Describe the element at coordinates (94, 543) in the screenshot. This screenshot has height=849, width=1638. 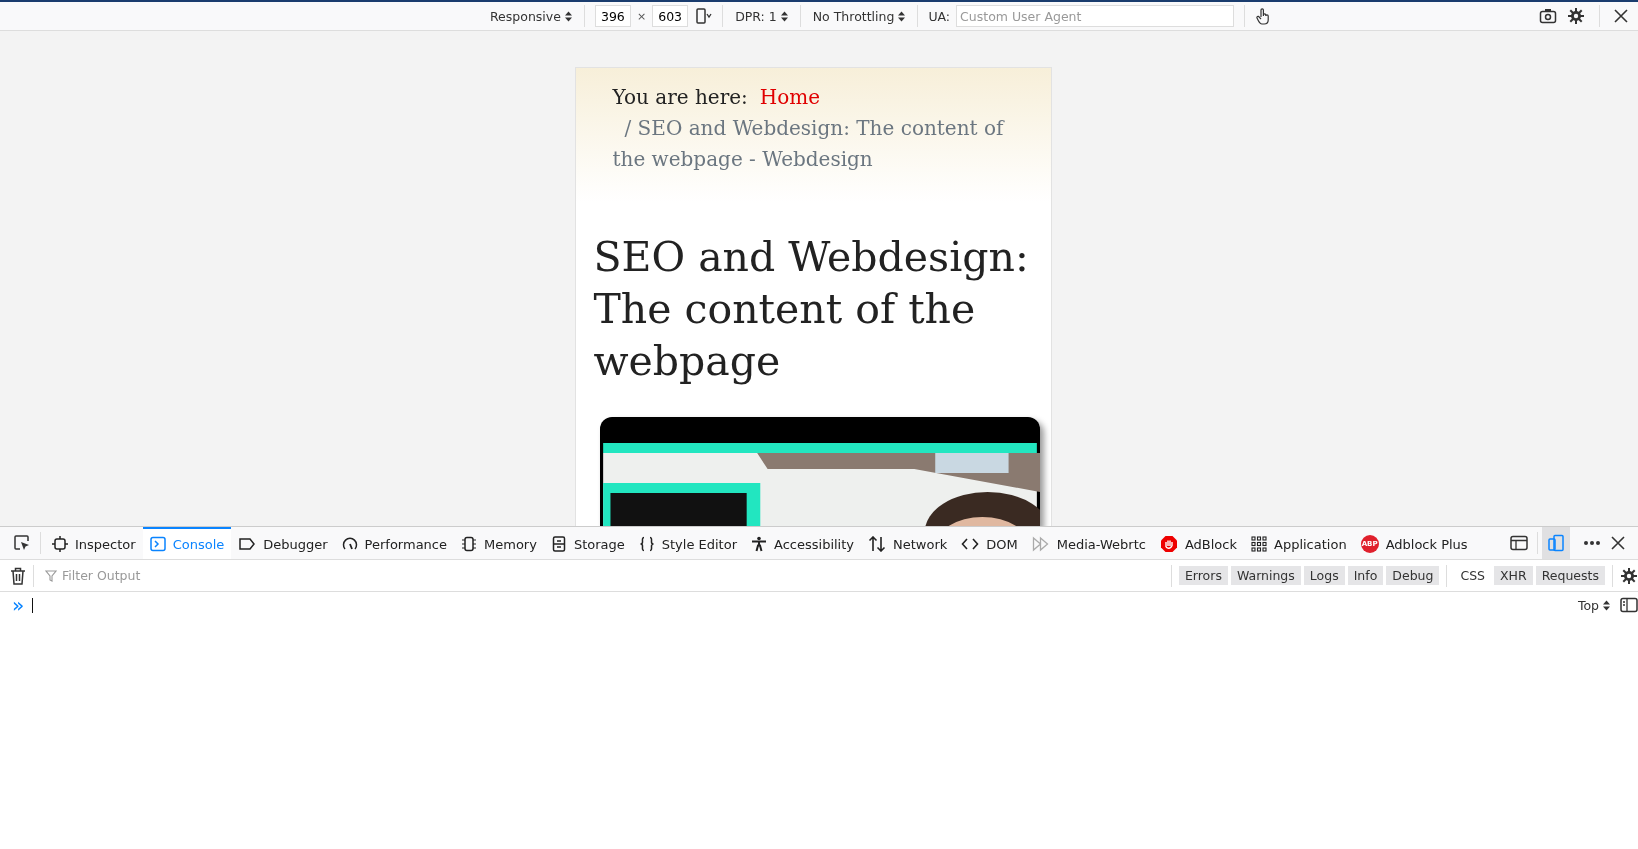
I see `devtools-tab: Inspector` at that location.